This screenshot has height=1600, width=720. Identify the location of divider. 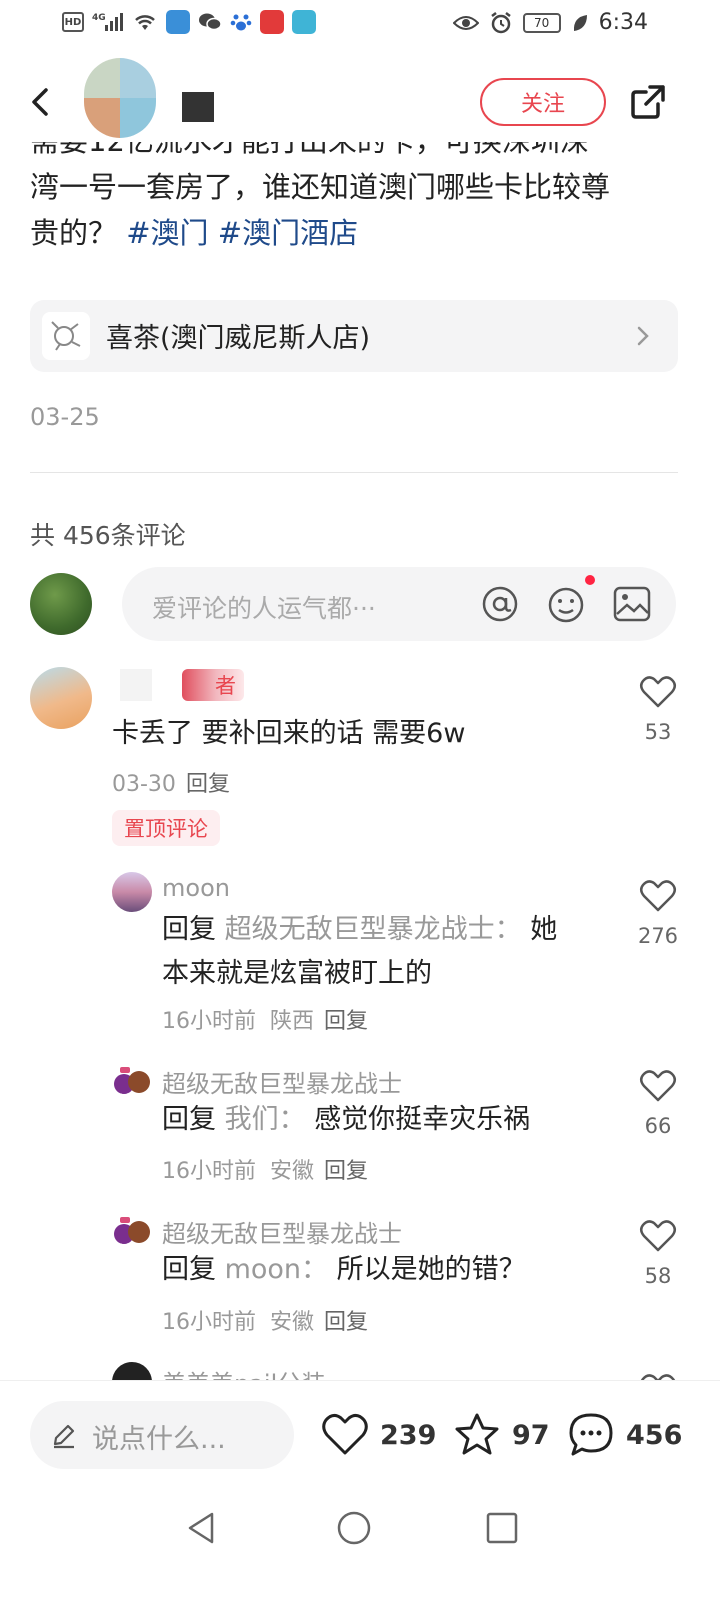
(354, 472).